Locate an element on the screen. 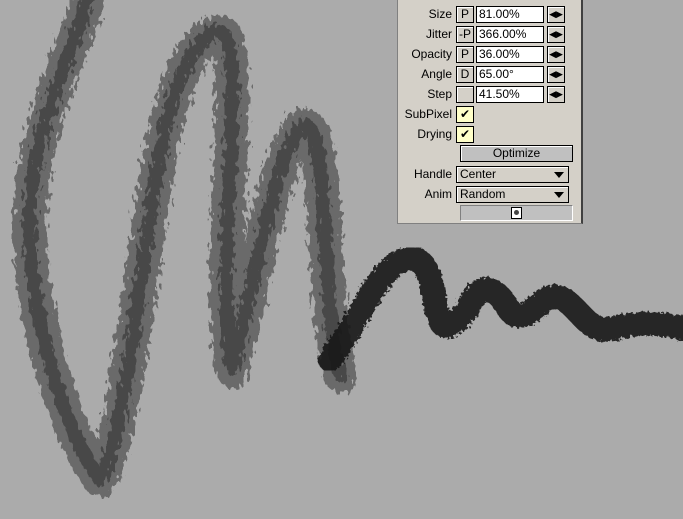 This screenshot has width=683, height=519. anim-select: Random is located at coordinates (512, 194).